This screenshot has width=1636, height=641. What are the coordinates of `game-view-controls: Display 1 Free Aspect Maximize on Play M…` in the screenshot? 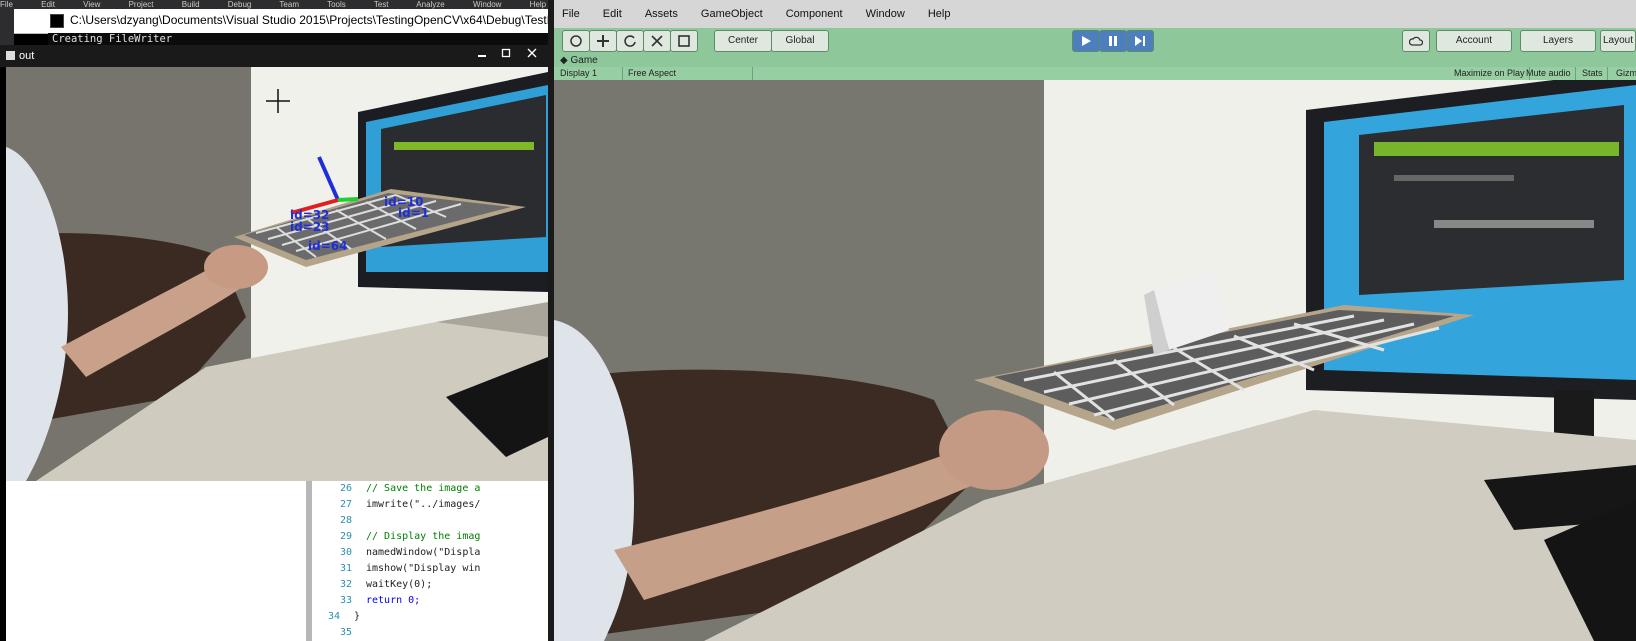 It's located at (1095, 73).